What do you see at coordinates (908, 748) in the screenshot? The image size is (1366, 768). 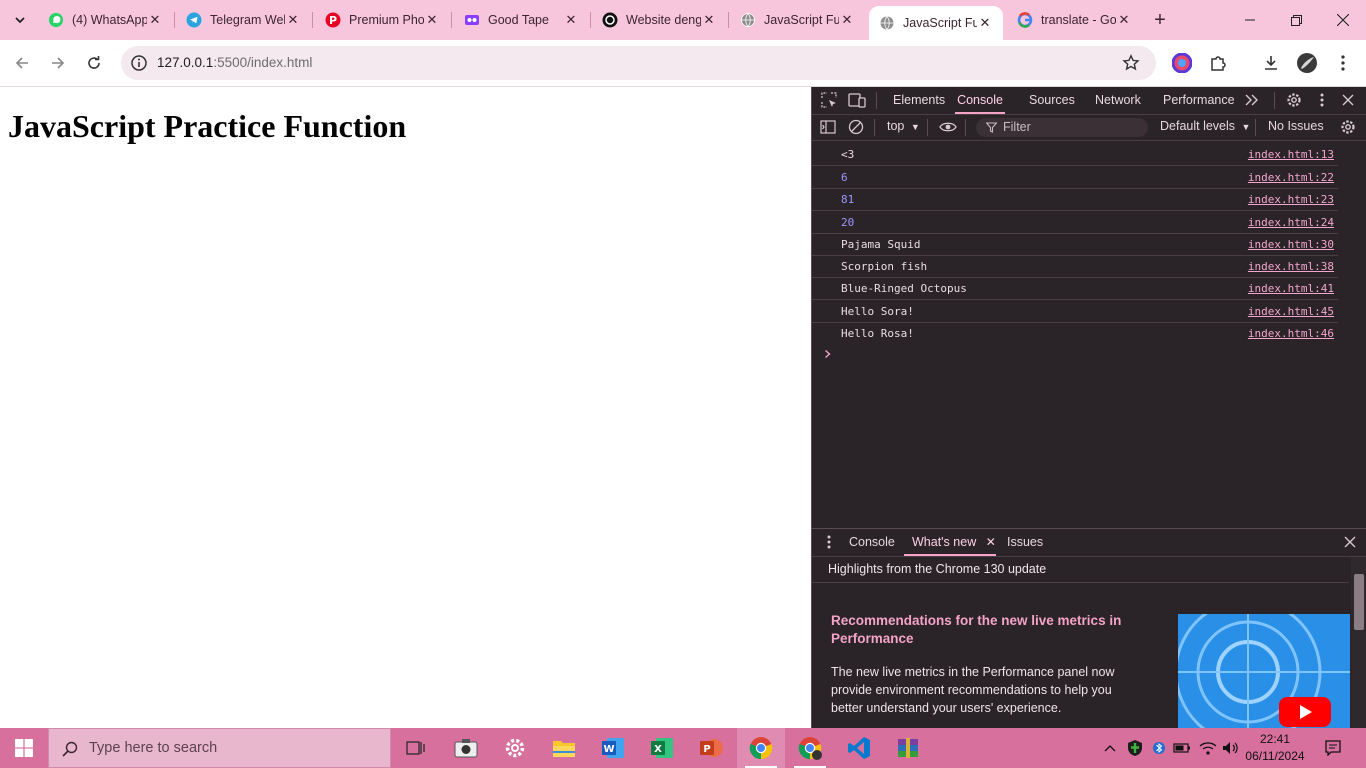 I see `taskbar-winrar` at bounding box center [908, 748].